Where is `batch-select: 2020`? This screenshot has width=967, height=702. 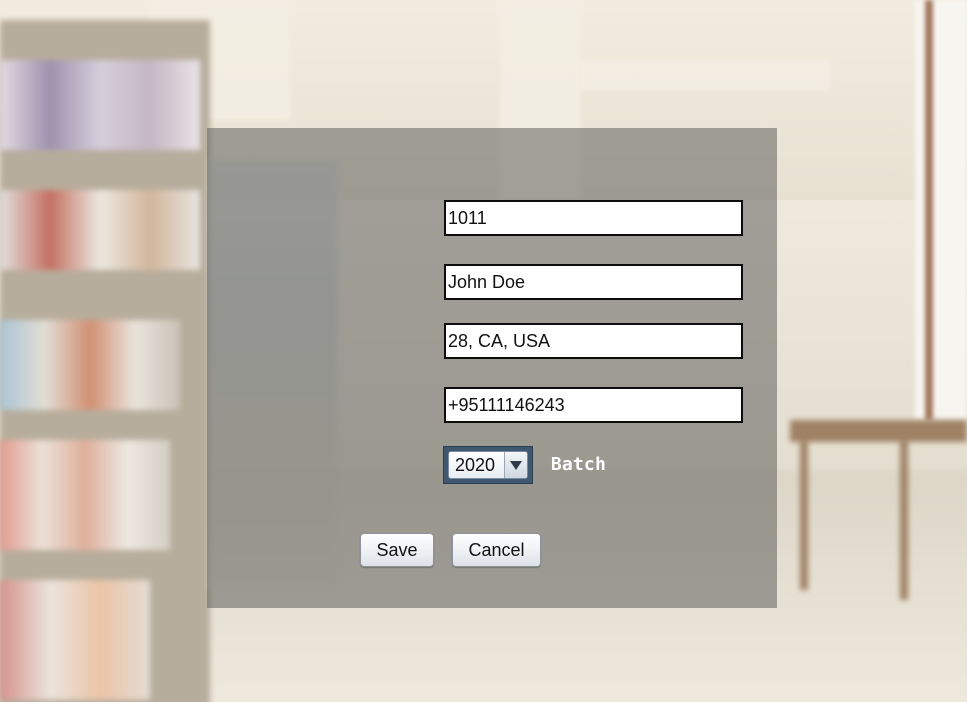 batch-select: 2020 is located at coordinates (488, 465).